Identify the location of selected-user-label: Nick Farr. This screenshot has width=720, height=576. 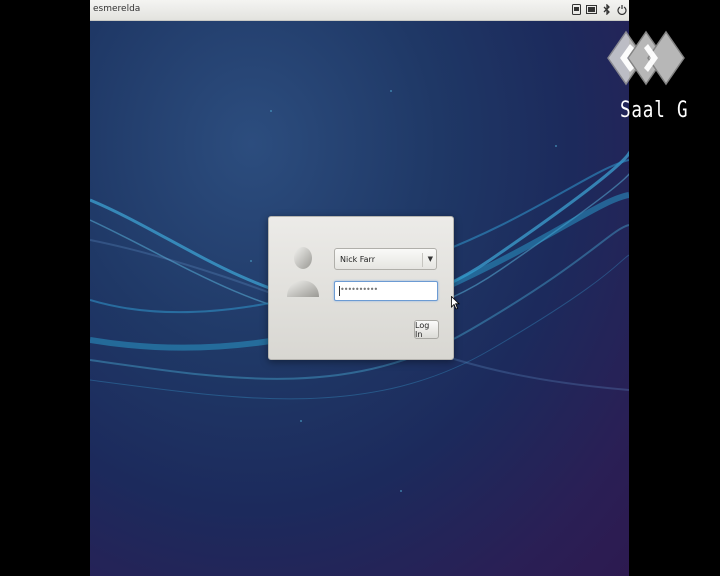
(357, 259).